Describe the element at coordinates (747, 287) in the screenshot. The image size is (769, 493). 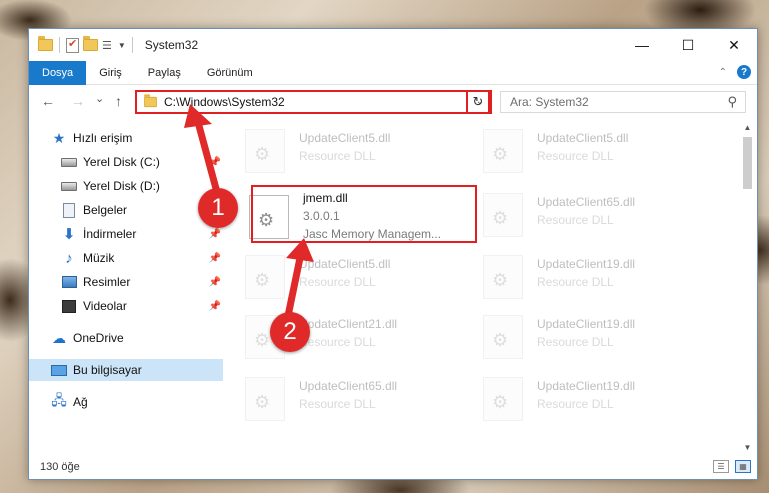
I see `vertical-scrollbar: ▲ ▼` at that location.